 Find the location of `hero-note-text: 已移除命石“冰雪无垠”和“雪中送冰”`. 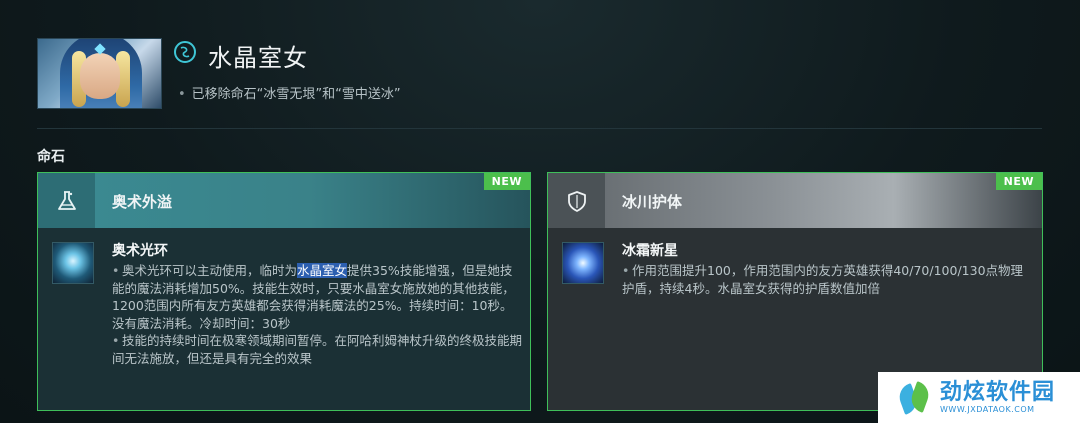

hero-note-text: 已移除命石“冰雪无垠”和“雪中送冰” is located at coordinates (296, 94).